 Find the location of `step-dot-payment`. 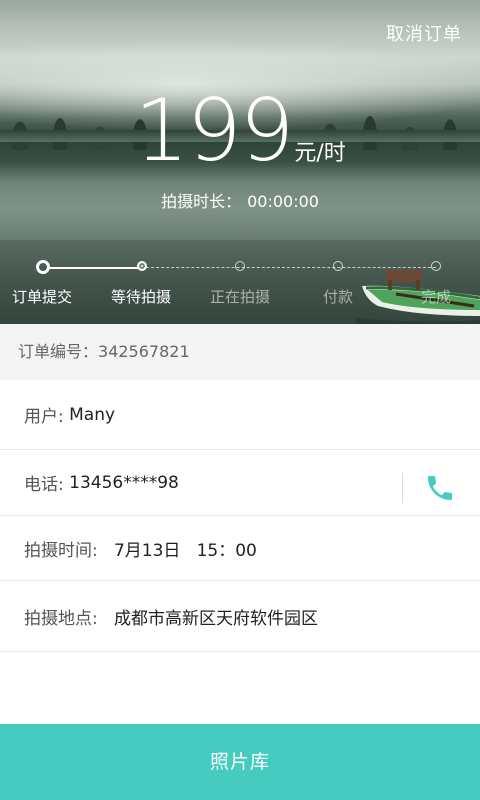

step-dot-payment is located at coordinates (338, 266).